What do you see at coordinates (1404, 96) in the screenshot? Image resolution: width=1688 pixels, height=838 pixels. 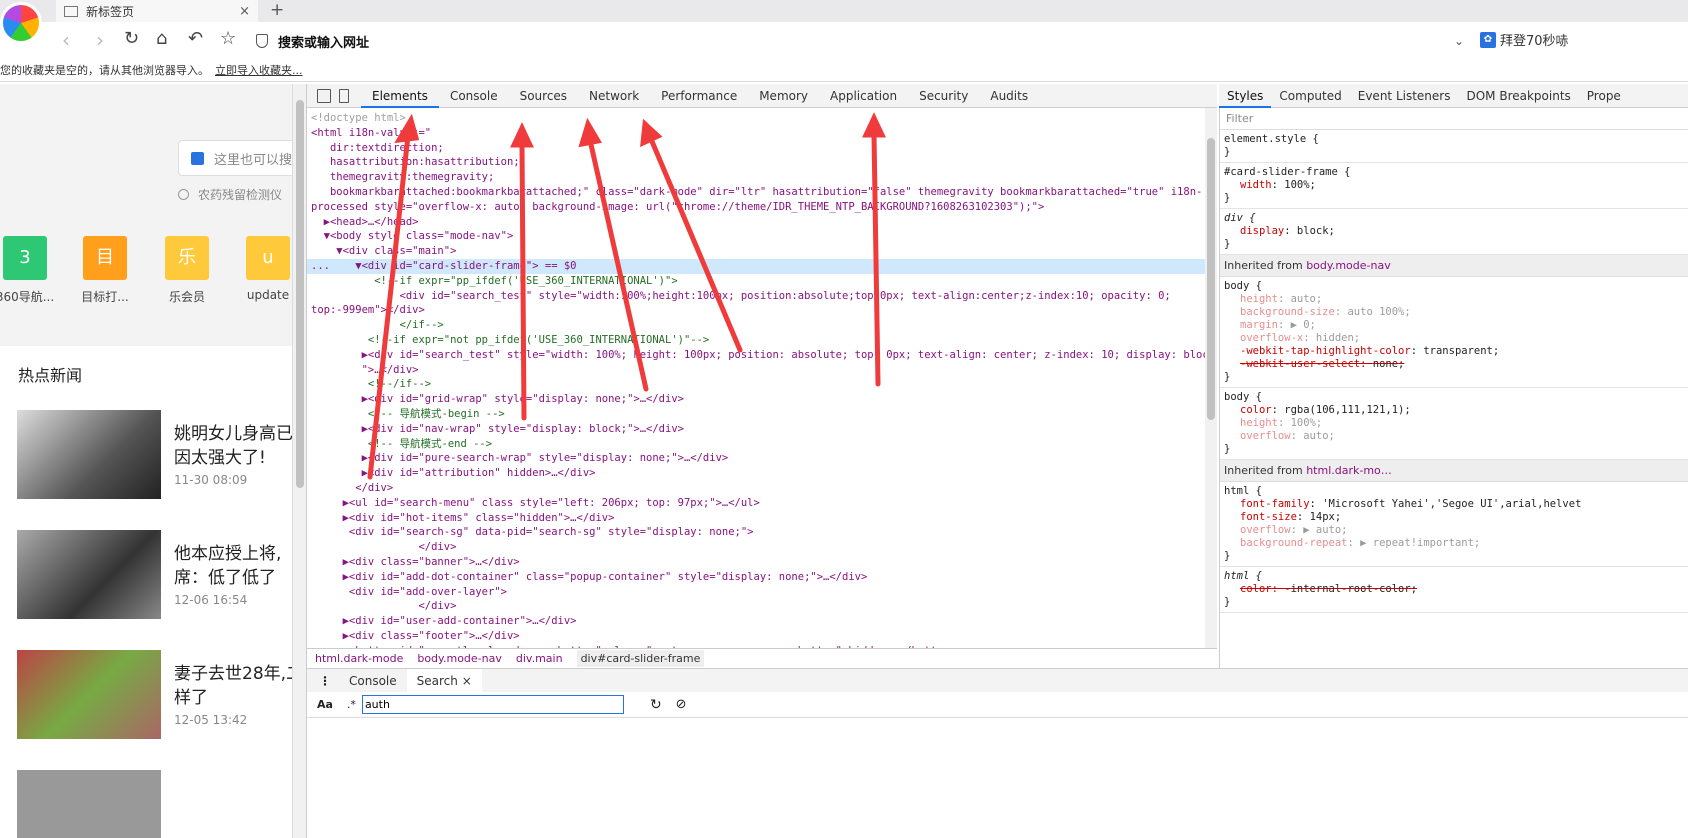 I see `styles-tab: Event Listeners` at bounding box center [1404, 96].